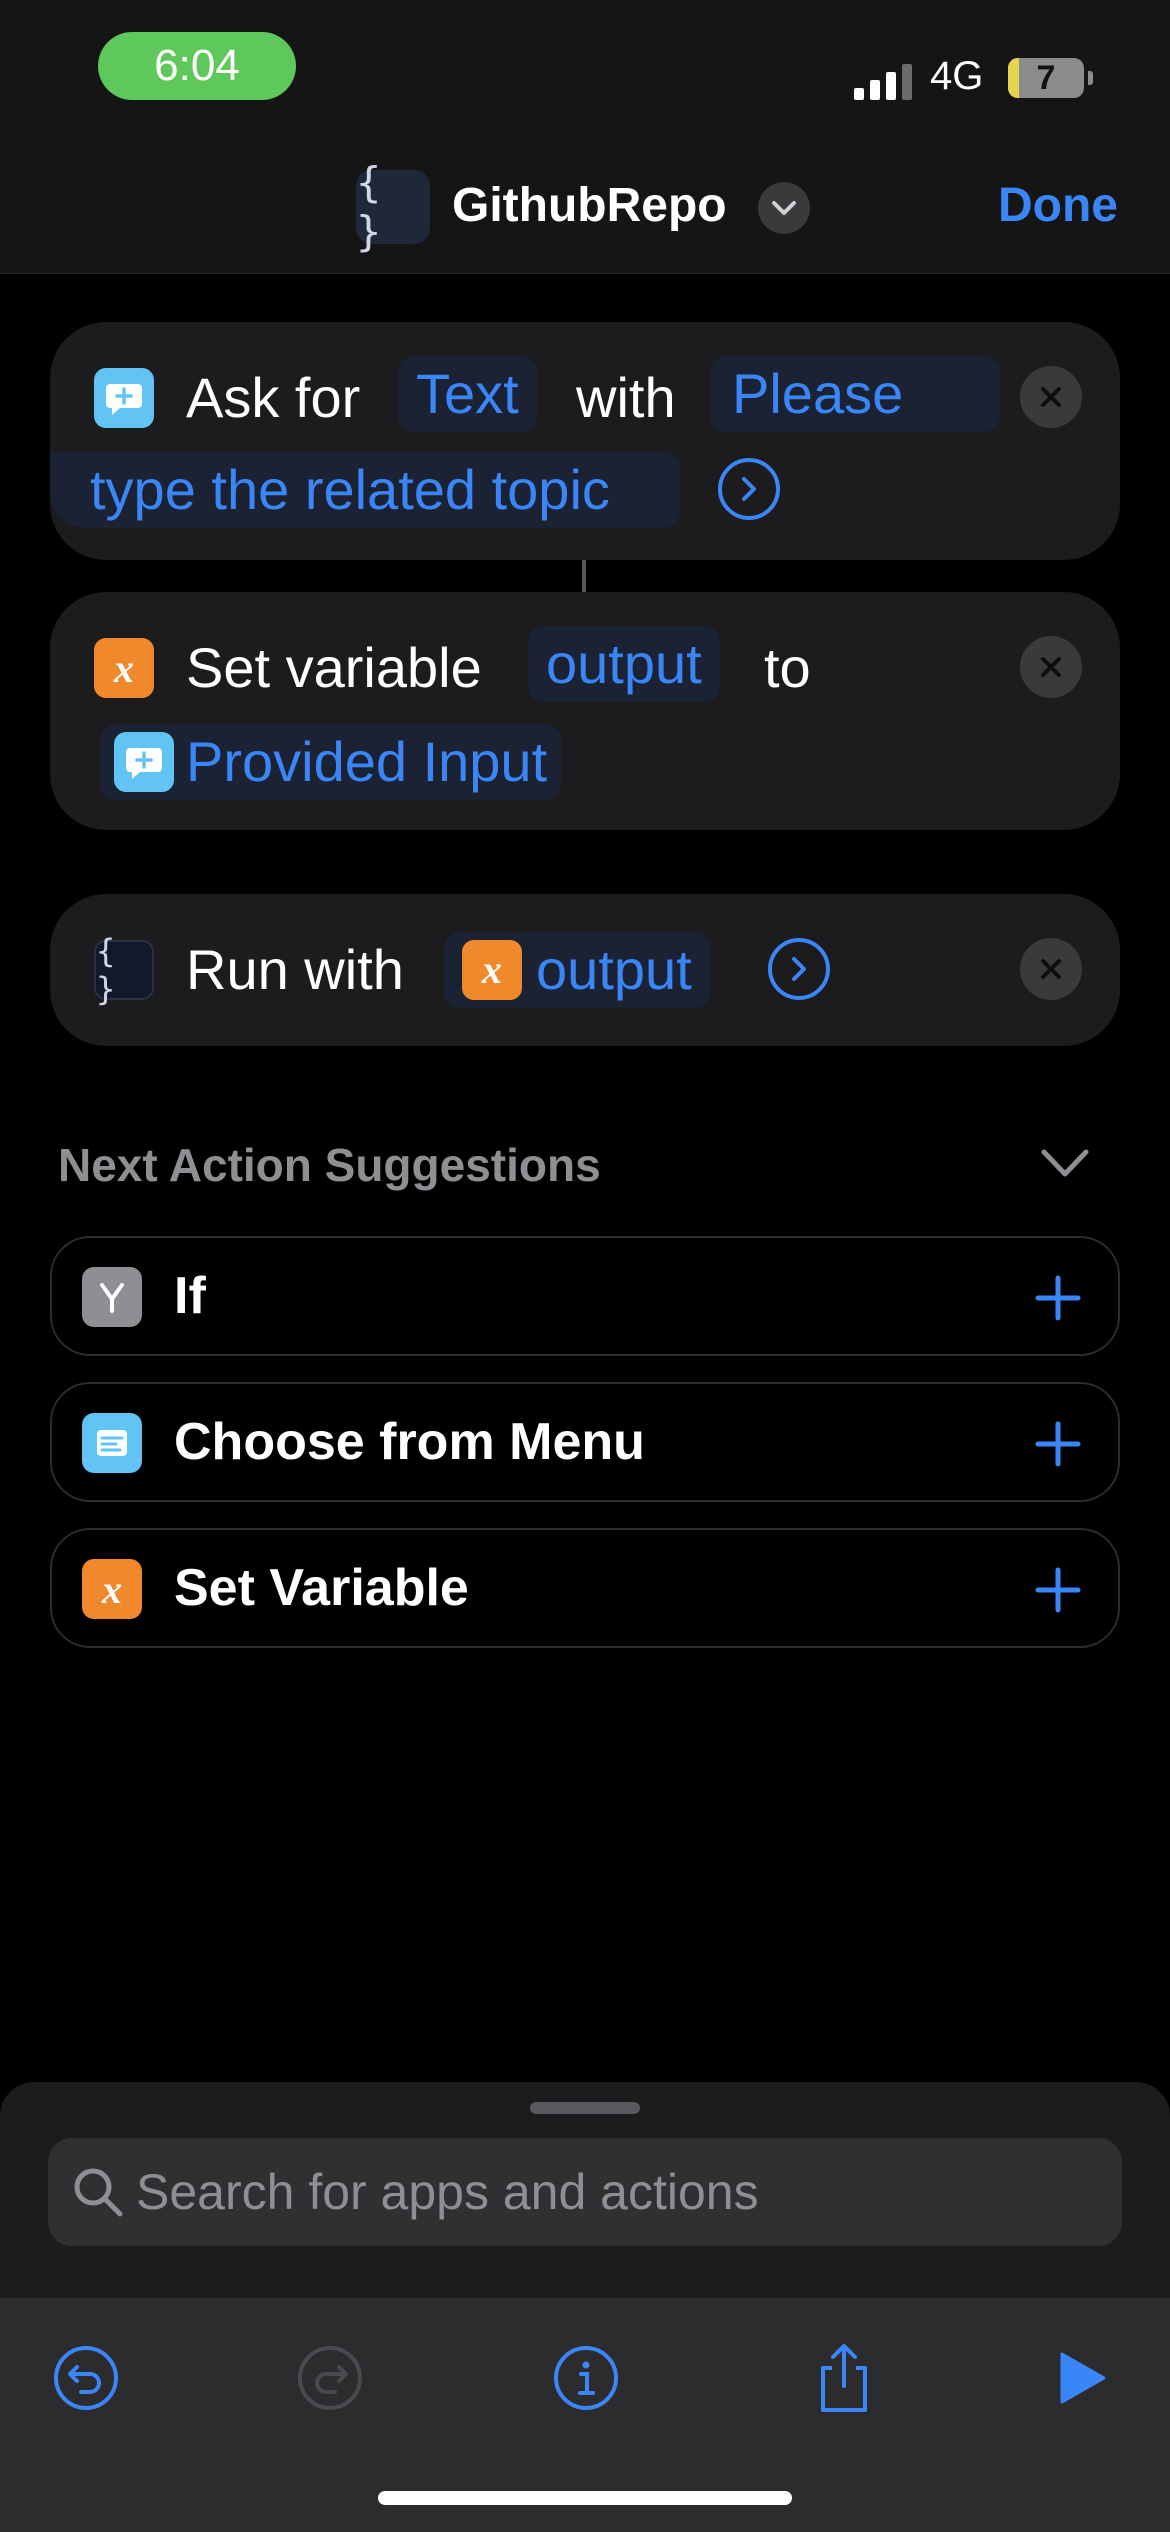 The width and height of the screenshot is (1170, 2532). What do you see at coordinates (1080, 2378) in the screenshot?
I see `play-icon` at bounding box center [1080, 2378].